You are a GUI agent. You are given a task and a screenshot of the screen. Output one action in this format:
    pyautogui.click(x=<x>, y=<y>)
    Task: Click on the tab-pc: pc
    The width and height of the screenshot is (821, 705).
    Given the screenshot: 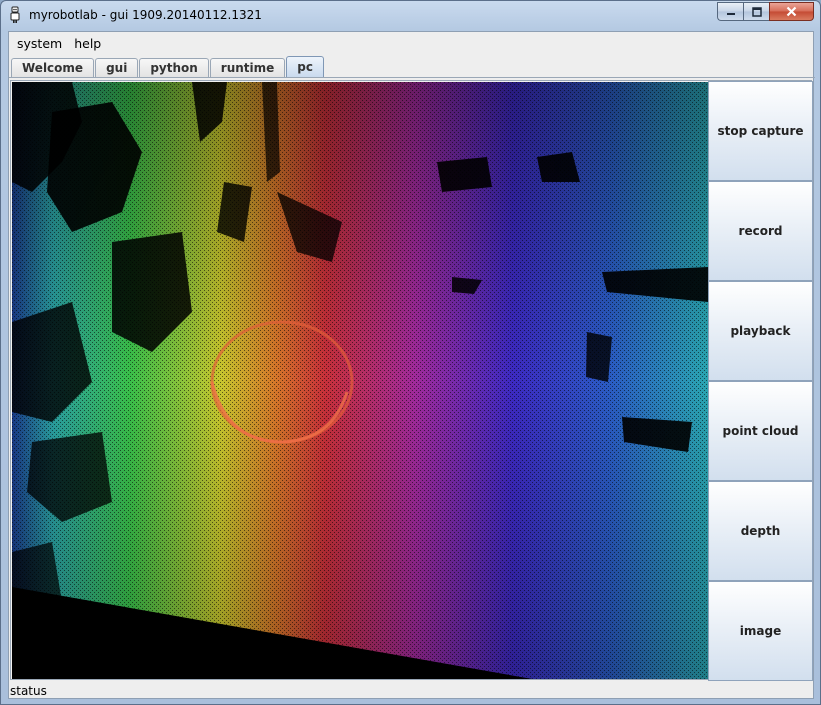 What is the action you would take?
    pyautogui.click(x=305, y=66)
    